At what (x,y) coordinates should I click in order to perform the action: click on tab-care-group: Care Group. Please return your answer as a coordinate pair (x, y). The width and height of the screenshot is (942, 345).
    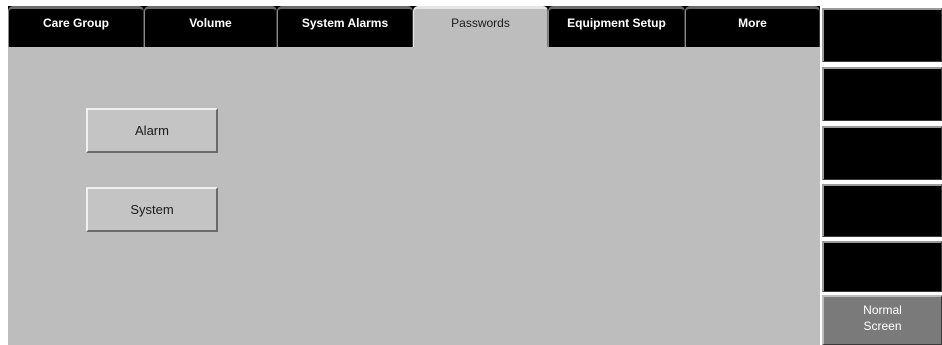
    Looking at the image, I should click on (76, 26).